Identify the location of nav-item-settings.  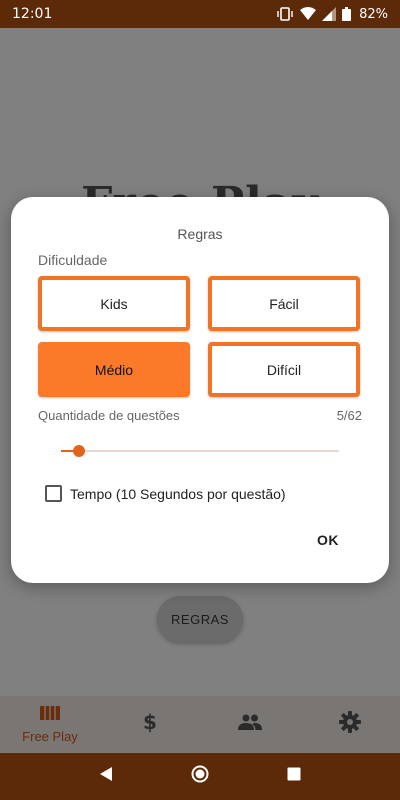
(350, 724).